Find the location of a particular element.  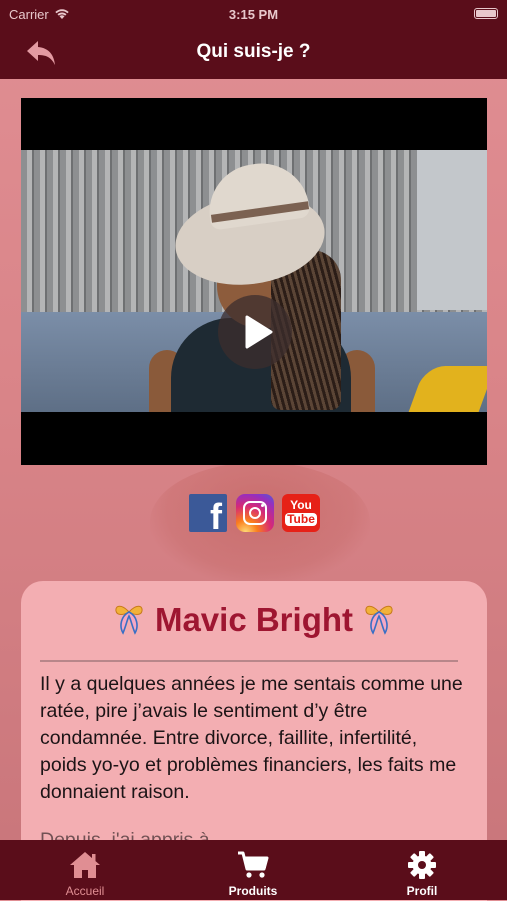

facebook-icon: f is located at coordinates (216, 516).